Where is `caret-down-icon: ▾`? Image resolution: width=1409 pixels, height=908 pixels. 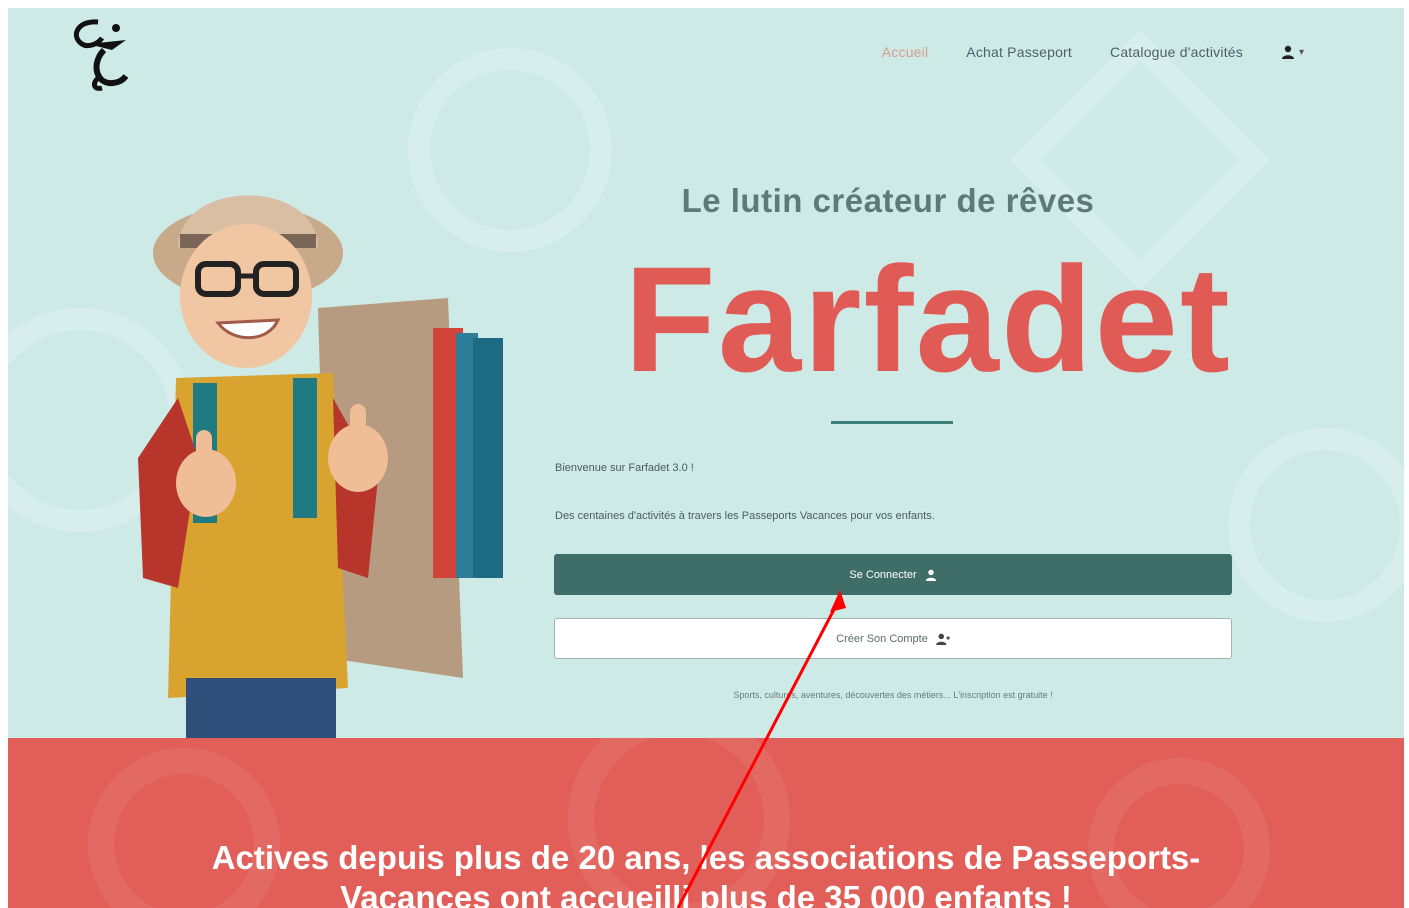
caret-down-icon: ▾ is located at coordinates (1301, 52).